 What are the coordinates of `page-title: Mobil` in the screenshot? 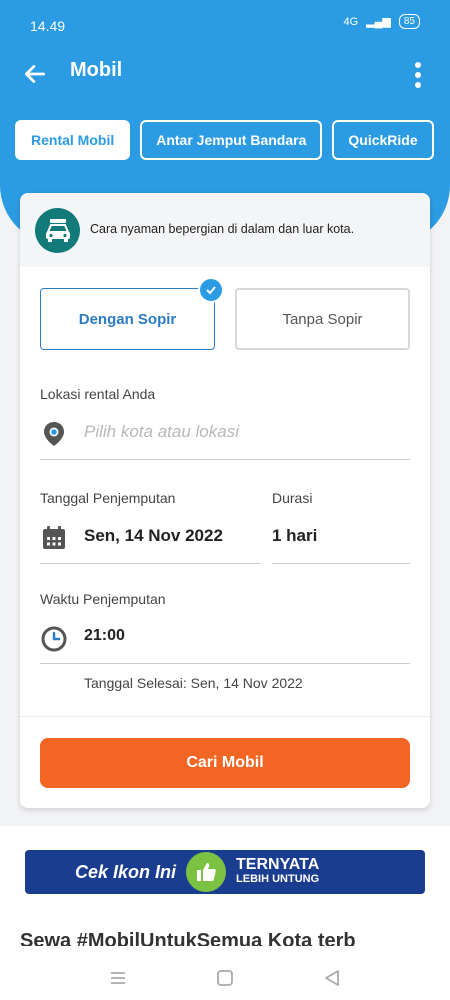 It's located at (96, 70).